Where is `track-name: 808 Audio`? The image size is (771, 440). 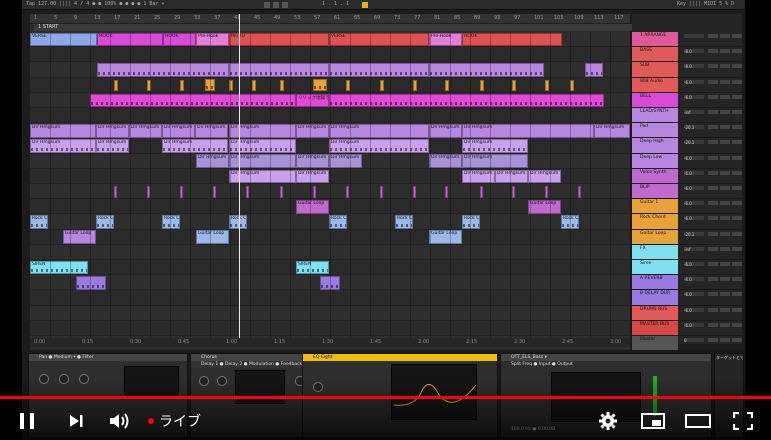 track-name: 808 Audio is located at coordinates (655, 84).